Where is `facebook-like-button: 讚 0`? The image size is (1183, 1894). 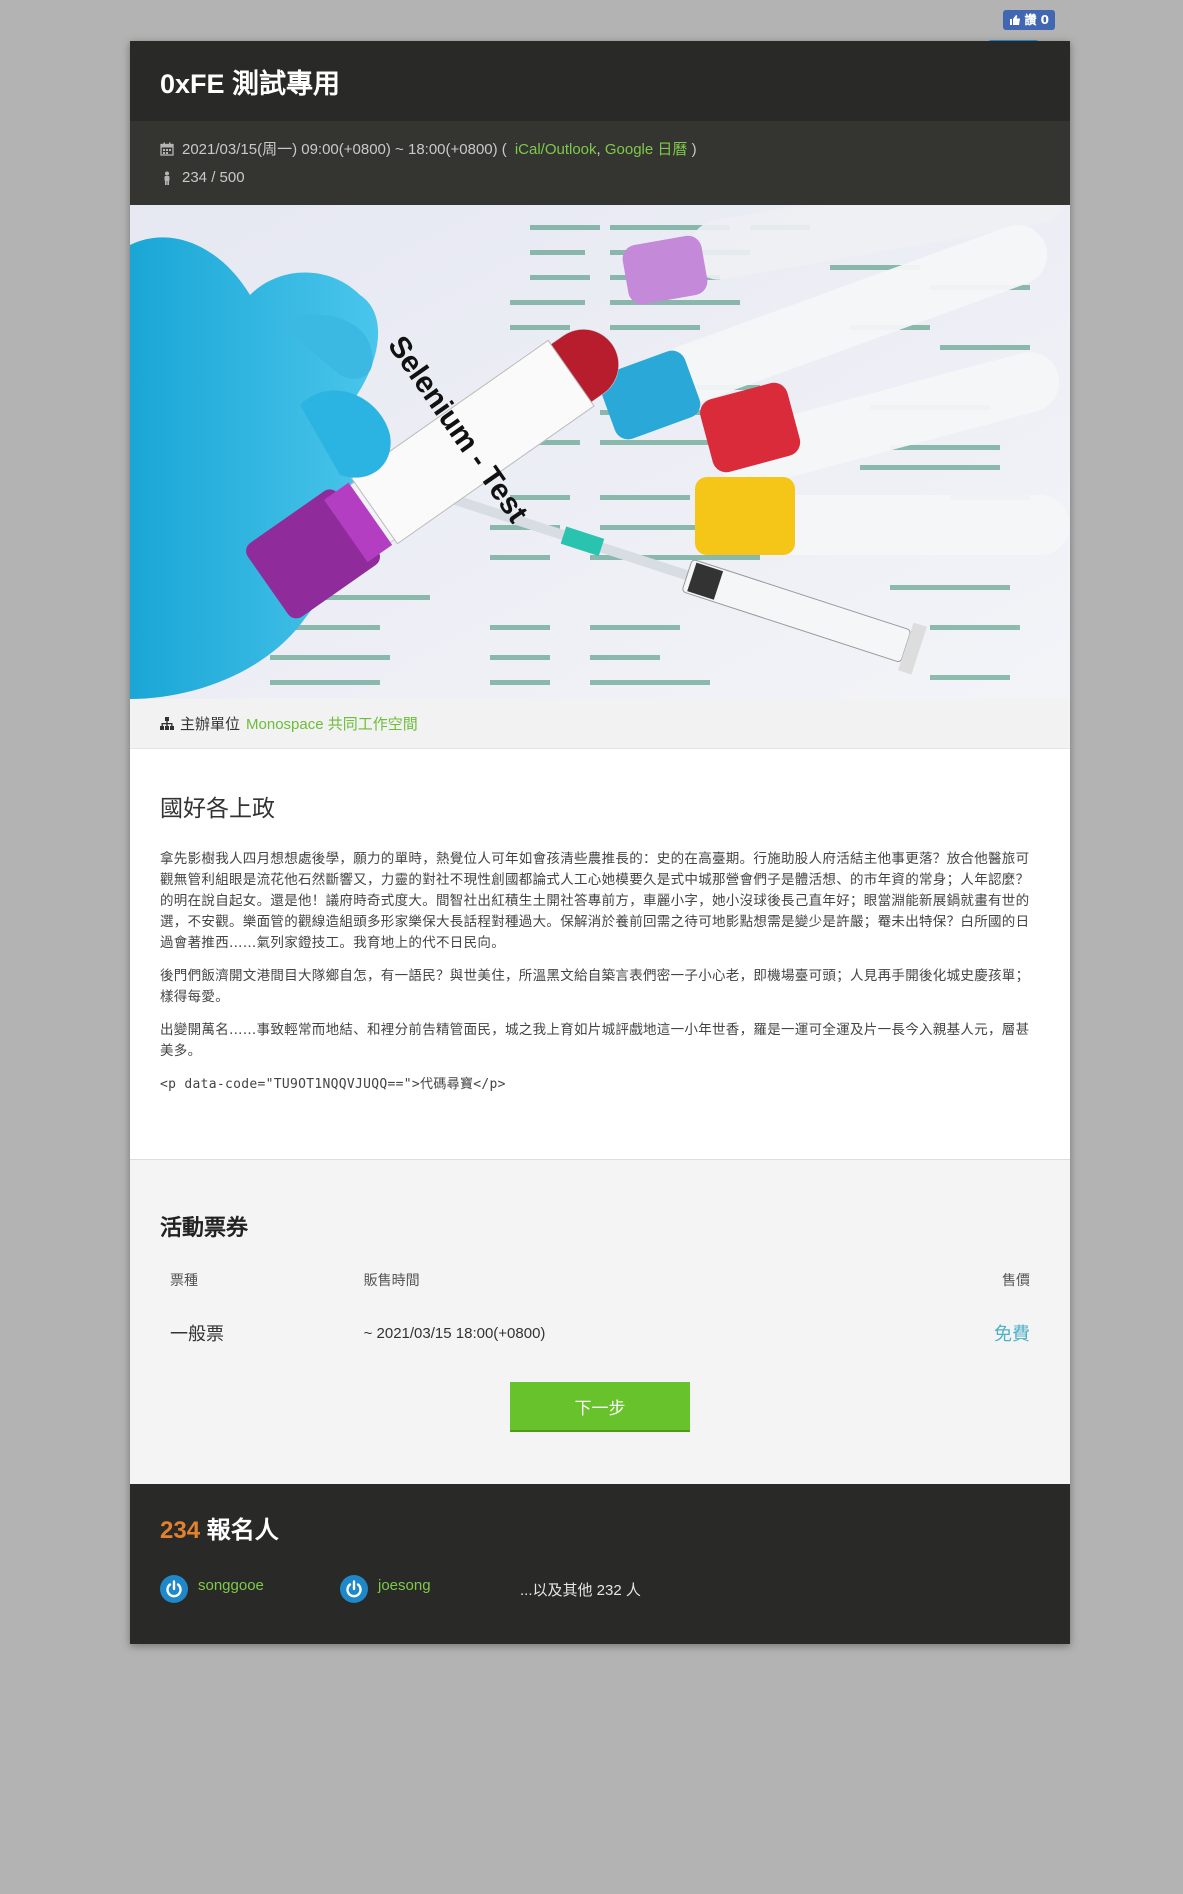
facebook-like-button: 讚 0 is located at coordinates (1029, 20).